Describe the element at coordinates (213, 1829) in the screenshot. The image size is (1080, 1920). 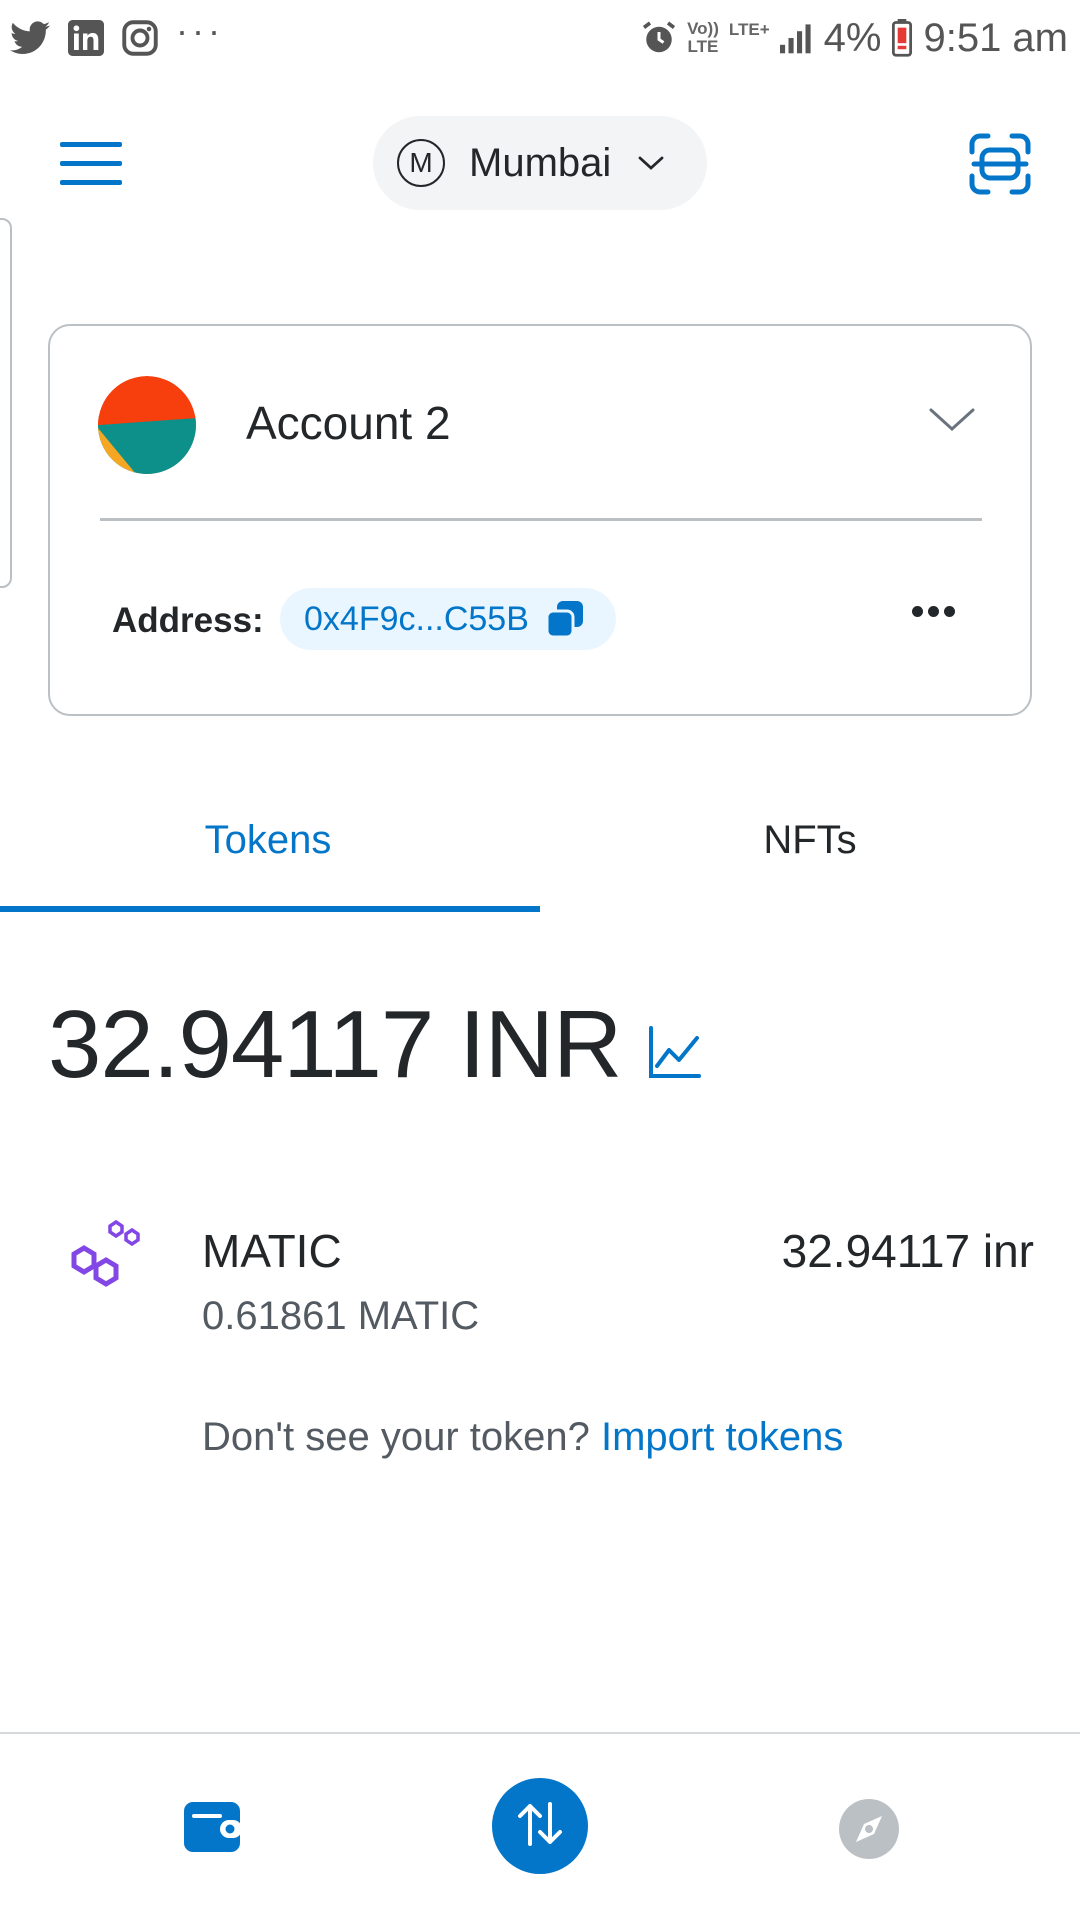
I see `wallet-icon` at that location.